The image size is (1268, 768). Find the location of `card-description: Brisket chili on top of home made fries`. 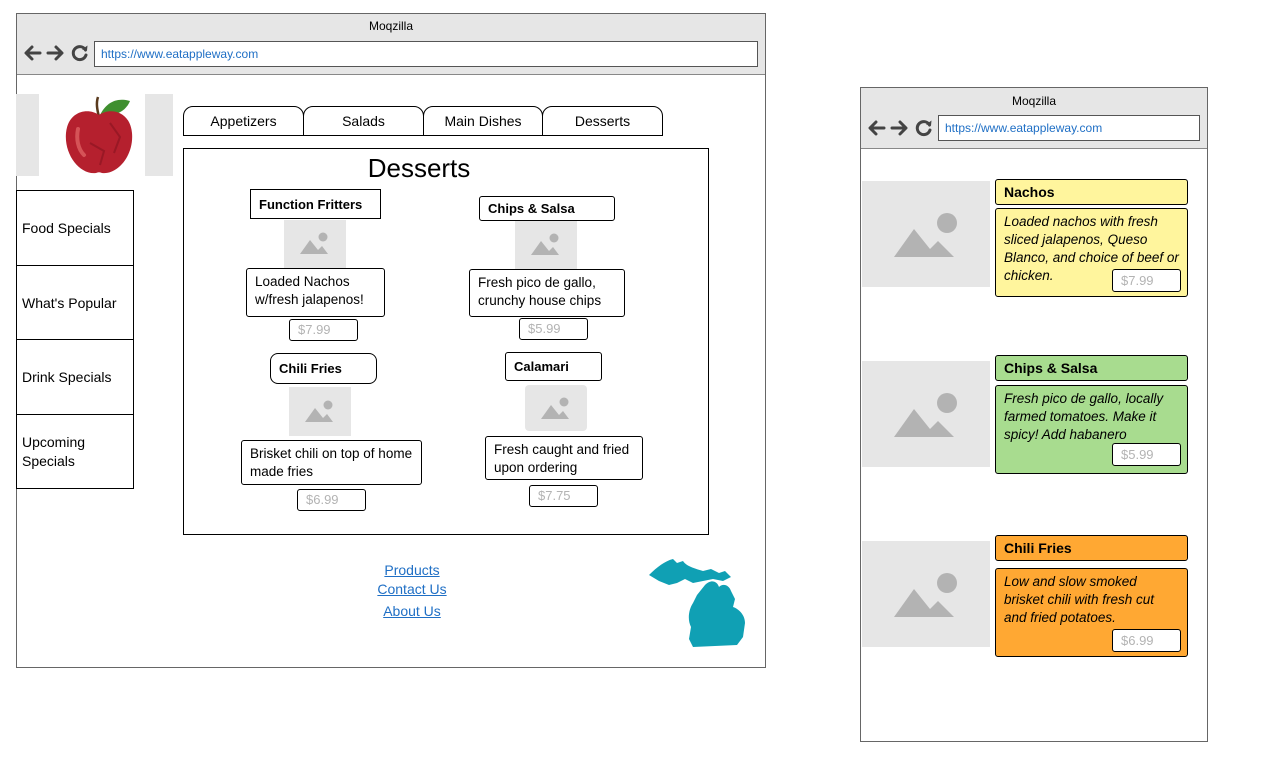

card-description: Brisket chili on top of home made fries is located at coordinates (331, 462).